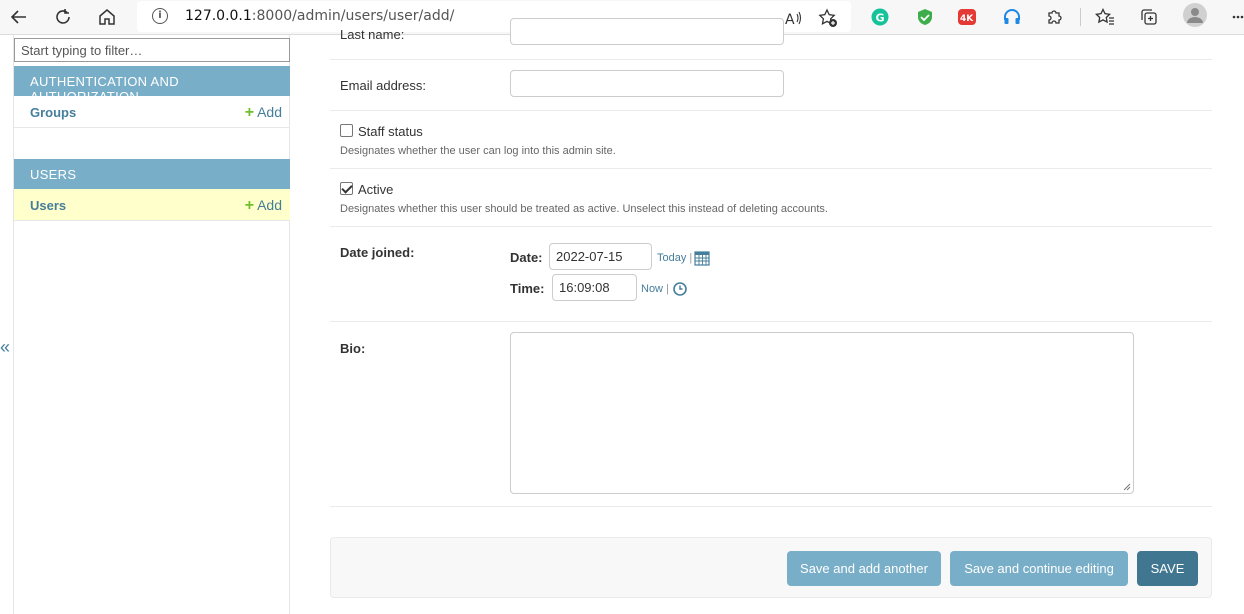 This screenshot has height=614, width=1244. Describe the element at coordinates (152, 205) in the screenshot. I see `sidebar-item-users: Users + Add` at that location.